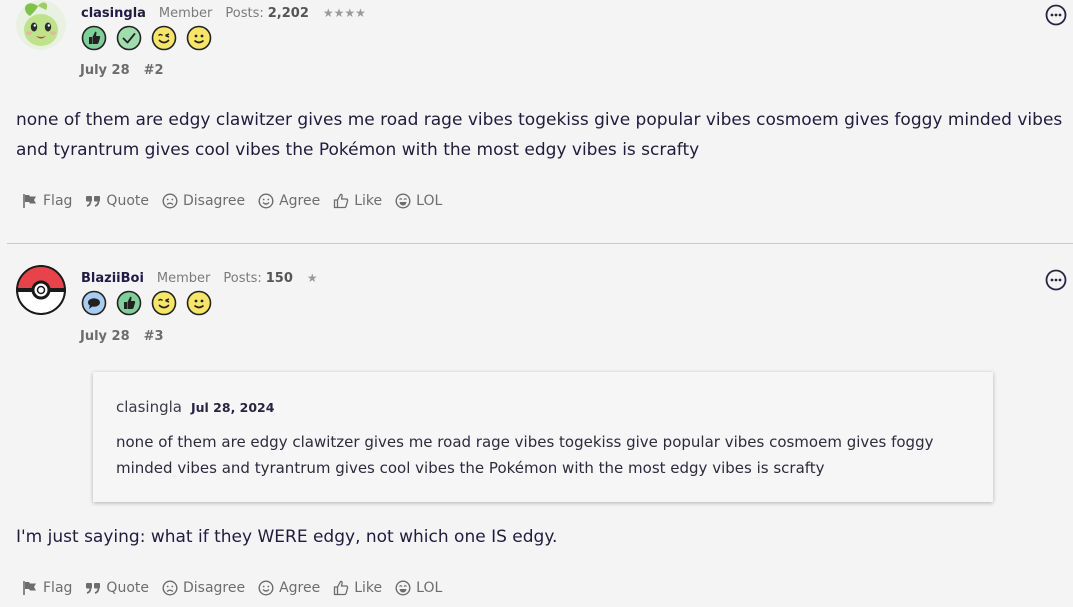  Describe the element at coordinates (154, 70) in the screenshot. I see `post-number: #2` at that location.